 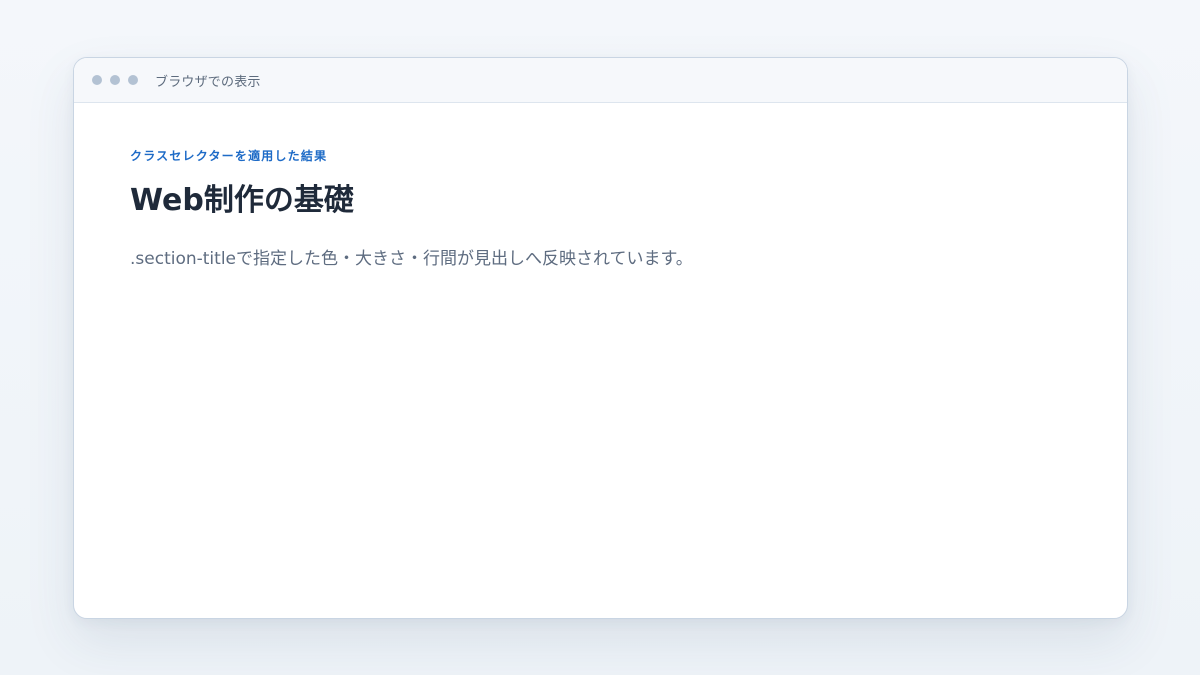 I want to click on window-title: ブラウザでの表示, so click(x=208, y=82).